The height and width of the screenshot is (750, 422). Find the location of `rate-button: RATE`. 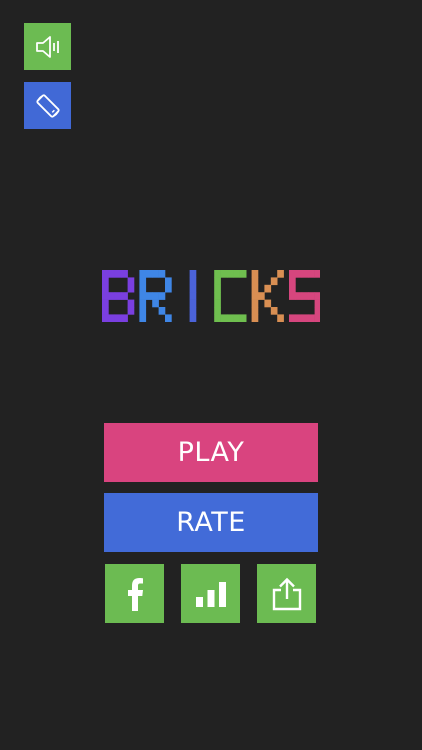

rate-button: RATE is located at coordinates (211, 522).